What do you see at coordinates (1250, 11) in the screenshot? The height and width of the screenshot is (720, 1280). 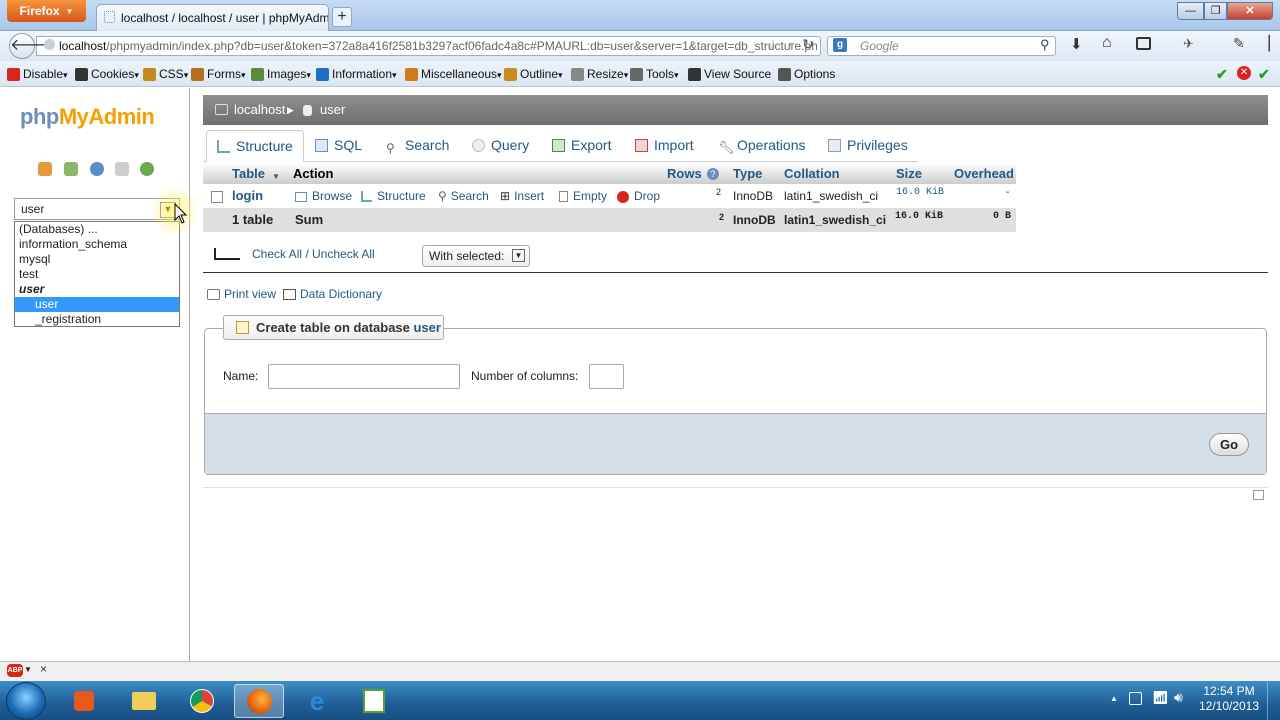 I see `close-window-button: ✕` at bounding box center [1250, 11].